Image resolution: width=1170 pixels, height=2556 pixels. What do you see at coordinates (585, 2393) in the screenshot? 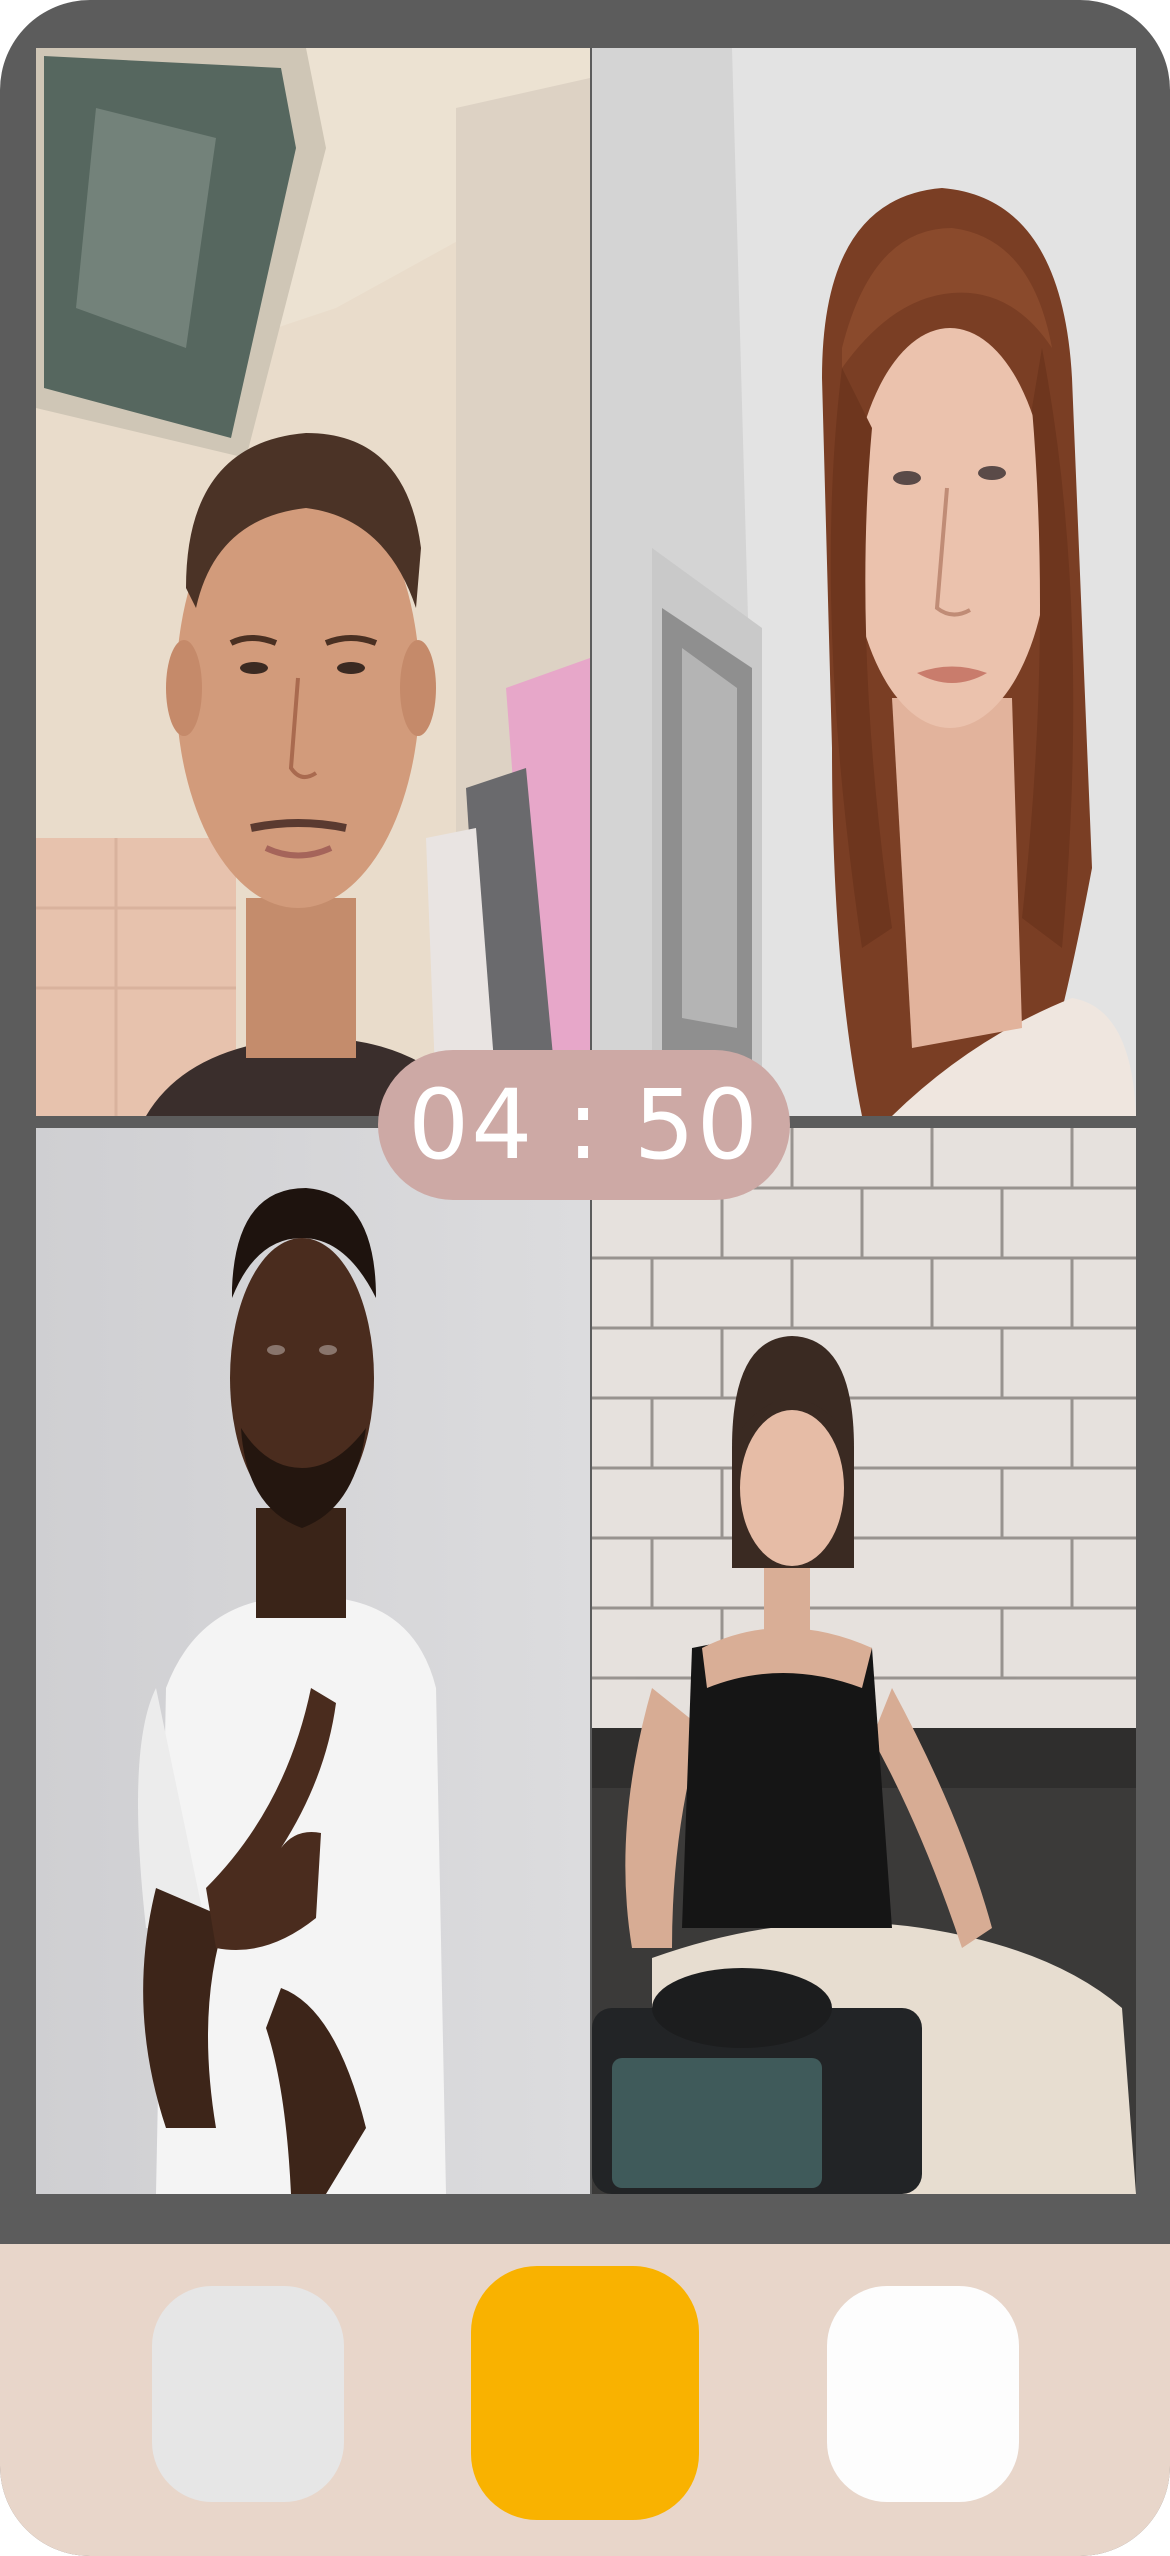
I see `center-control-button` at bounding box center [585, 2393].